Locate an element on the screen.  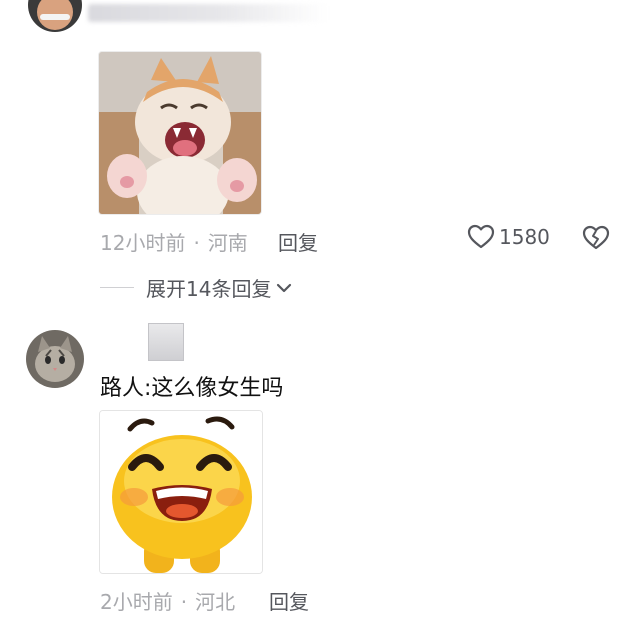
broken-heart-icon is located at coordinates (596, 240).